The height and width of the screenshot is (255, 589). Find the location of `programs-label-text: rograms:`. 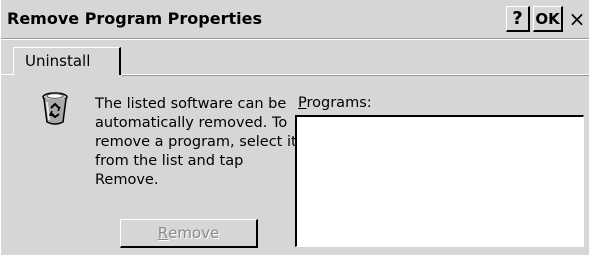

programs-label-text: rograms: is located at coordinates (339, 103).